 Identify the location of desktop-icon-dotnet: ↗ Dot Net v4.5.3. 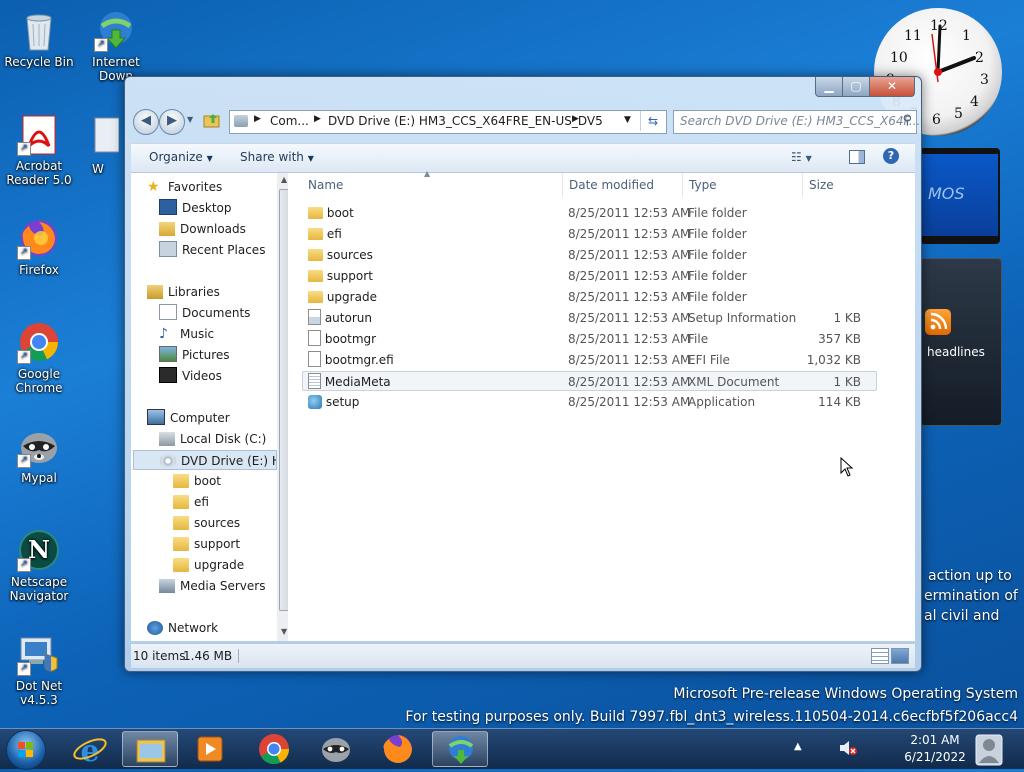
(39, 669).